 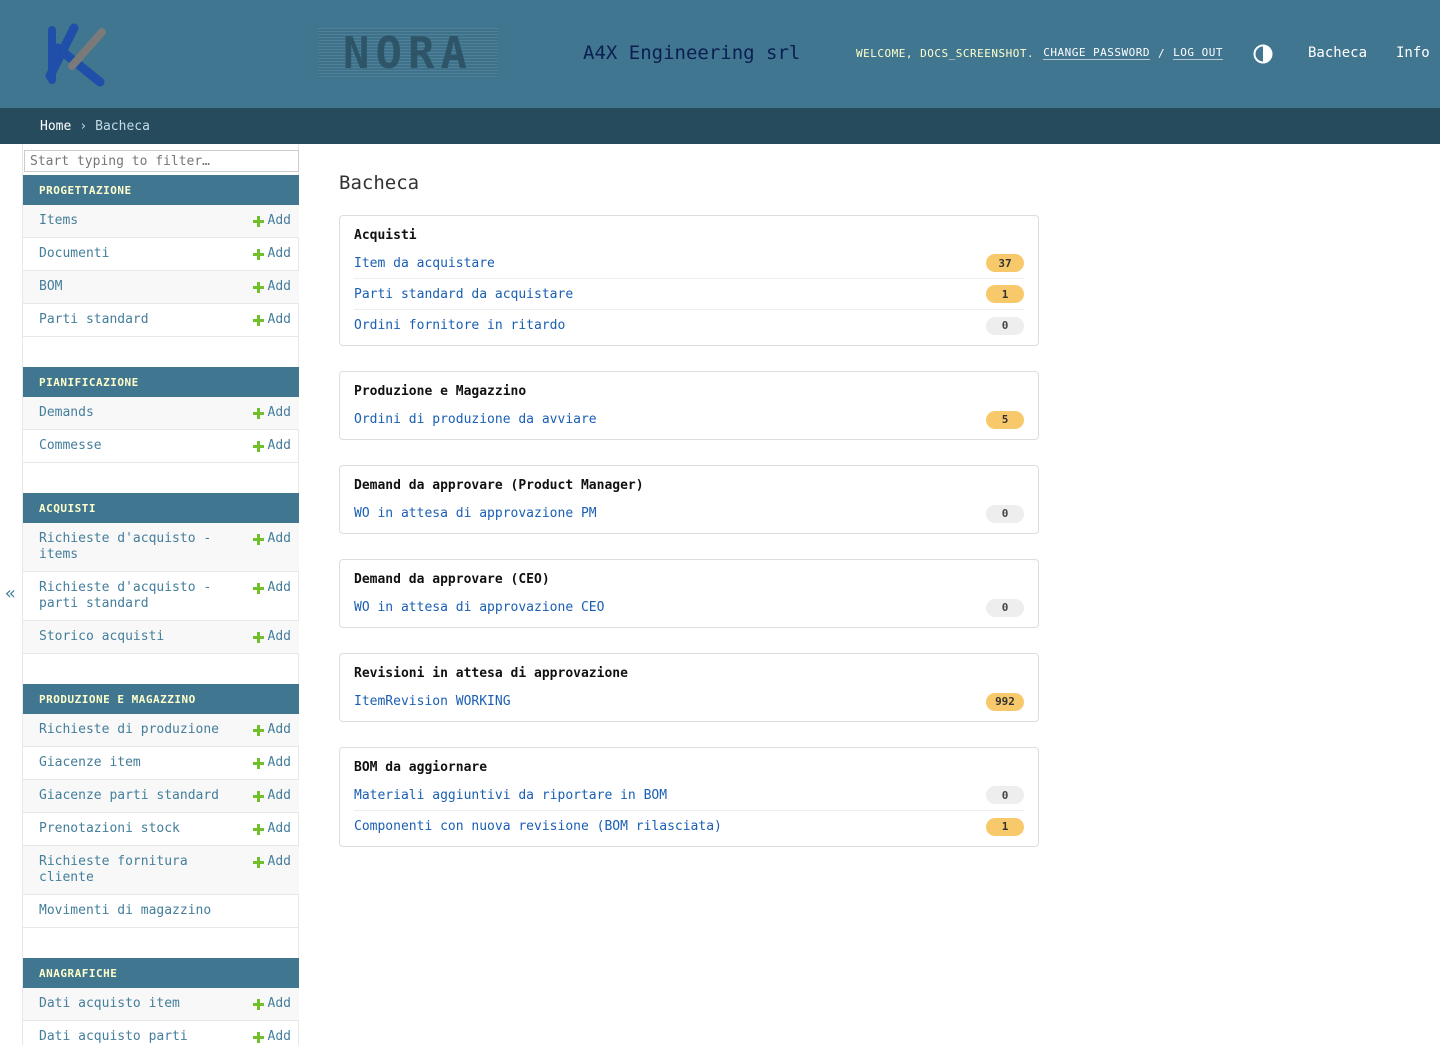 What do you see at coordinates (161, 254) in the screenshot?
I see `sidebar-item-documenti: Documenti Add` at bounding box center [161, 254].